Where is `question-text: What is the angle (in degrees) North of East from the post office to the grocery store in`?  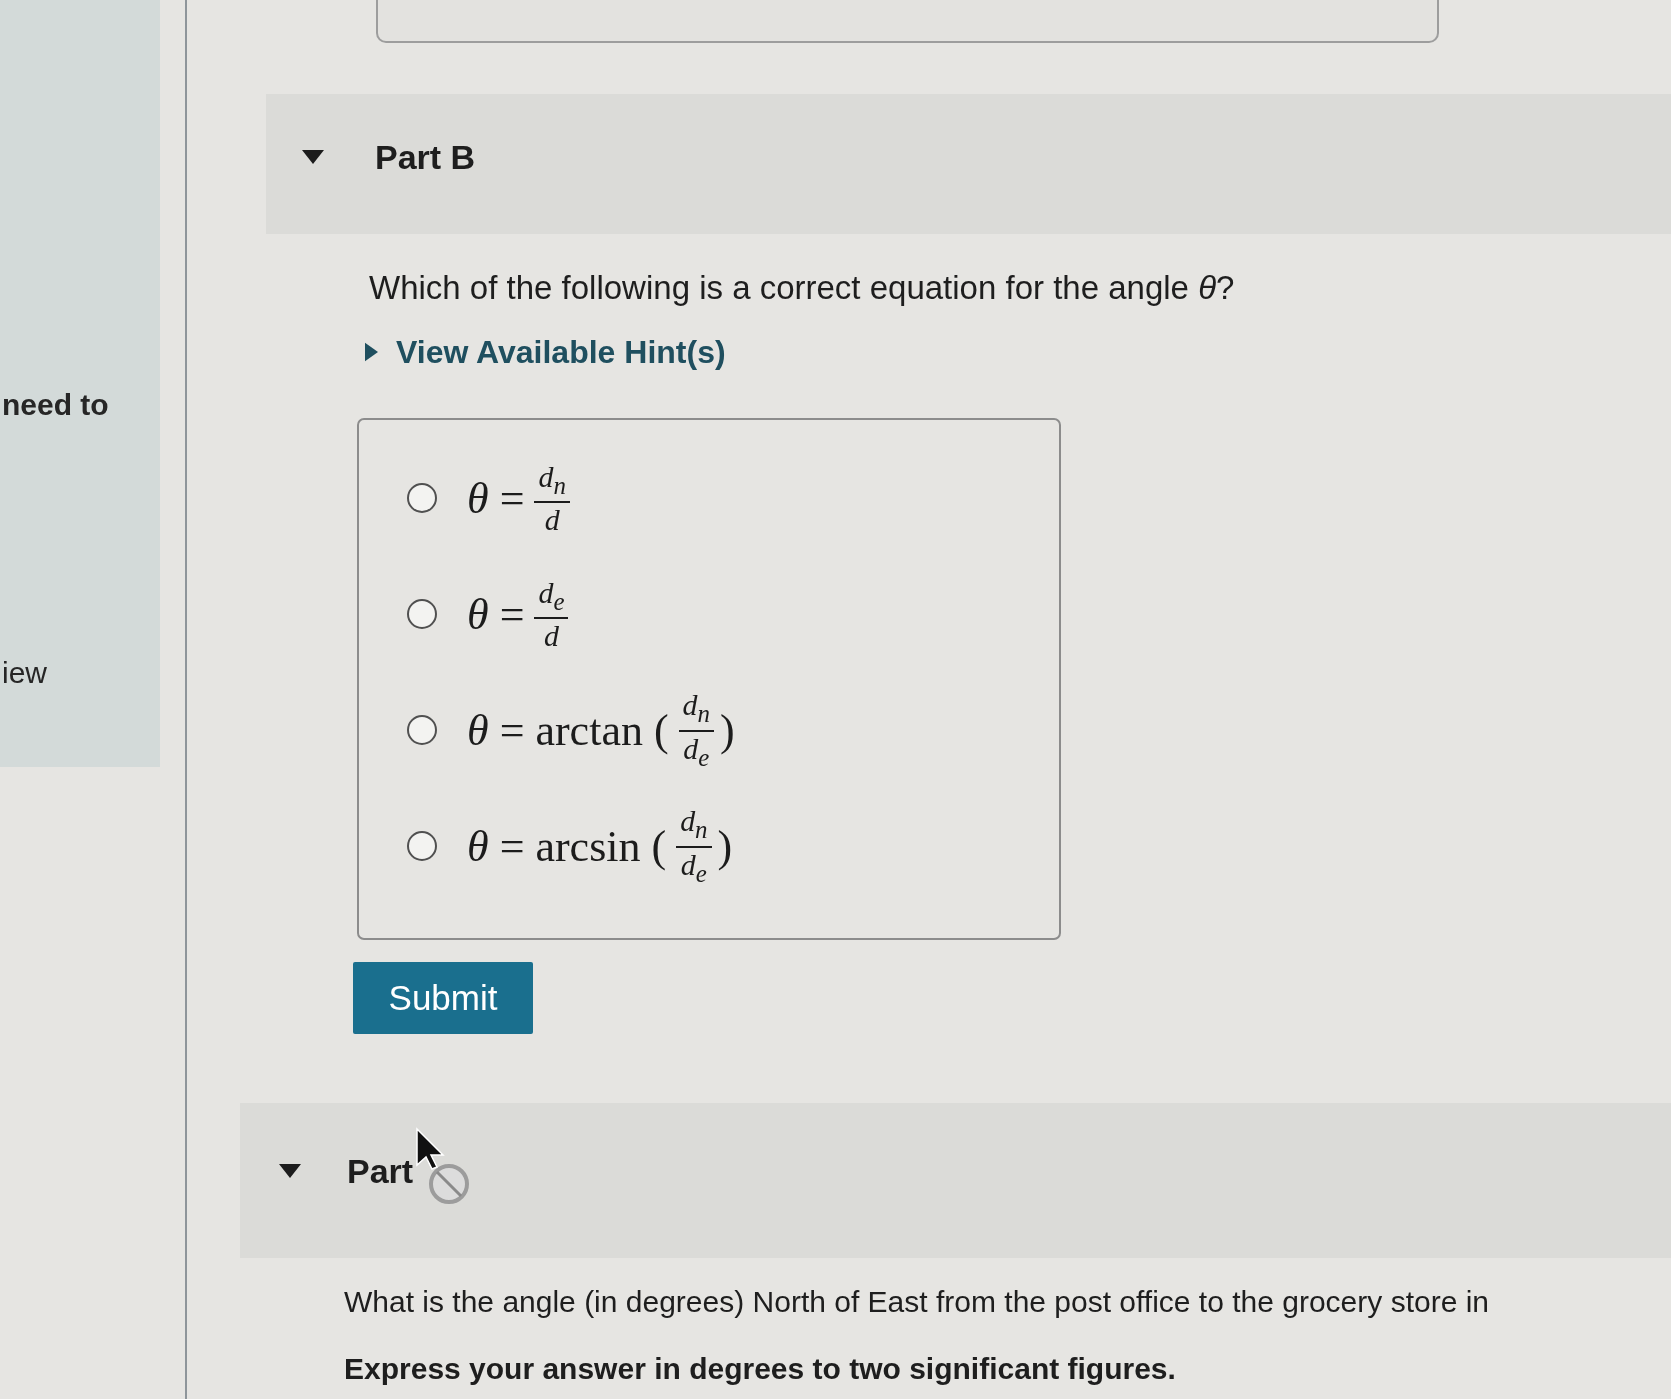 question-text: What is the angle (in degrees) North of East from the post office to the grocery store in is located at coordinates (916, 1302).